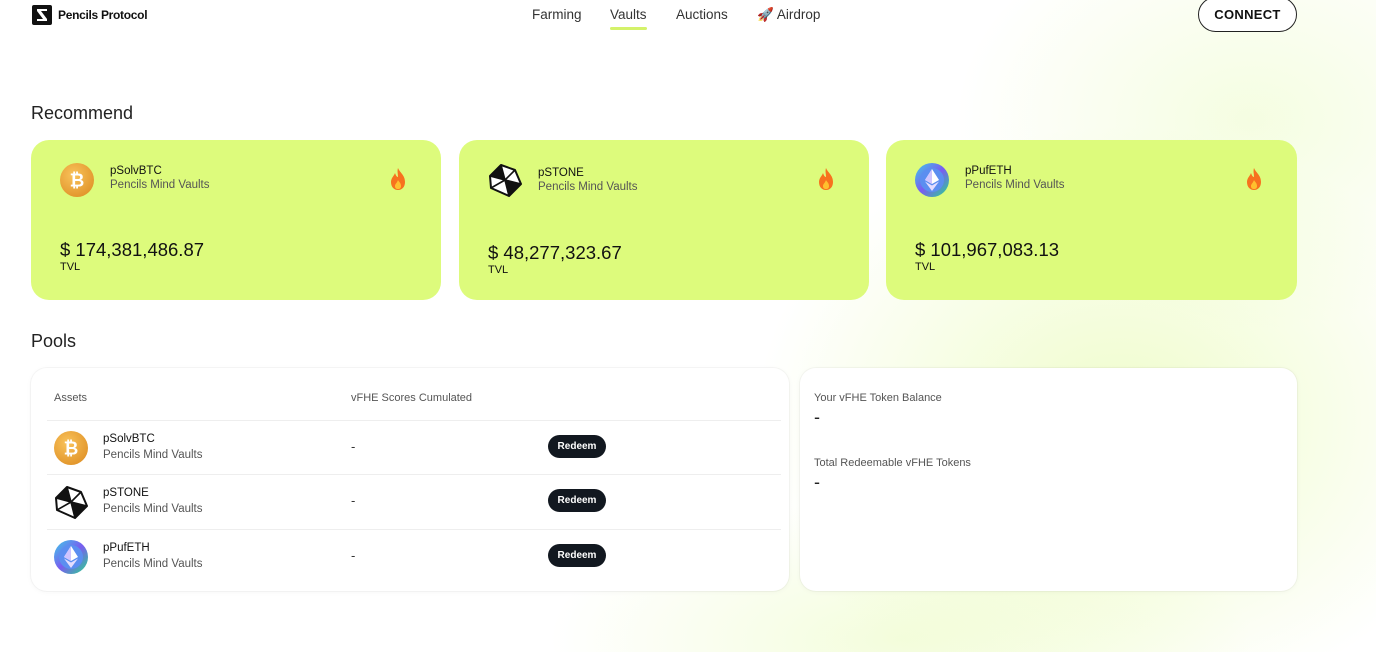  What do you see at coordinates (817, 482) in the screenshot?
I see `redeemable-tokens-value: -` at bounding box center [817, 482].